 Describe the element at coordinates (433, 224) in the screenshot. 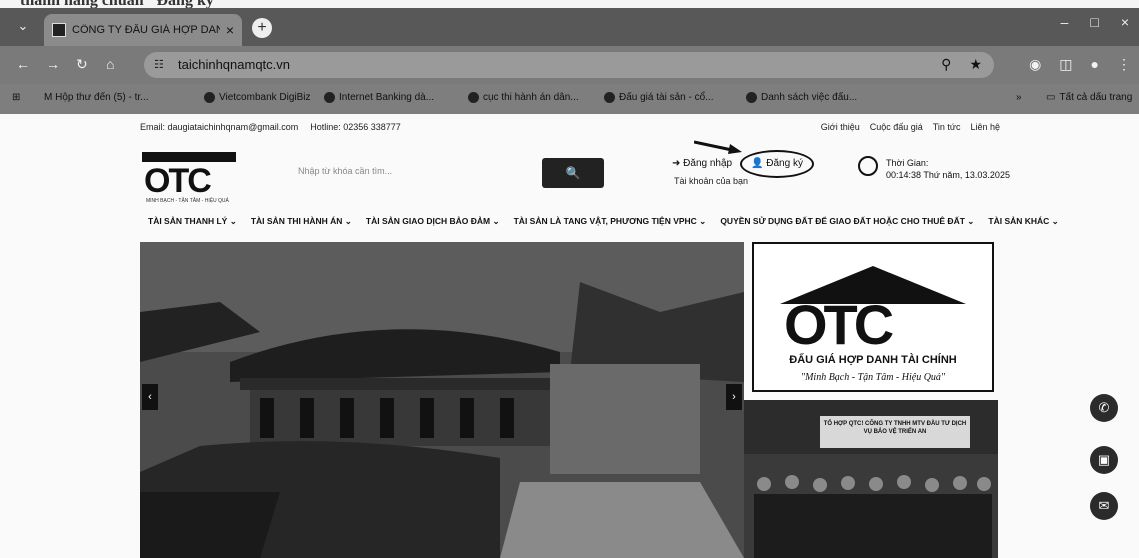

I see `menu-item: TÀI SẢN GIAO DỊCH BẢO ĐẢM ⌄` at that location.